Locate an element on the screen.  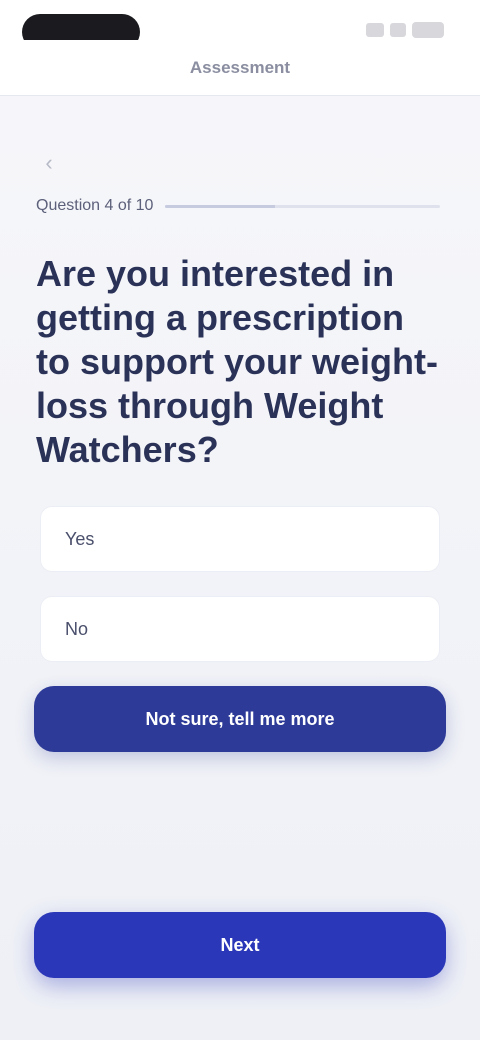
option-no: No is located at coordinates (240, 629).